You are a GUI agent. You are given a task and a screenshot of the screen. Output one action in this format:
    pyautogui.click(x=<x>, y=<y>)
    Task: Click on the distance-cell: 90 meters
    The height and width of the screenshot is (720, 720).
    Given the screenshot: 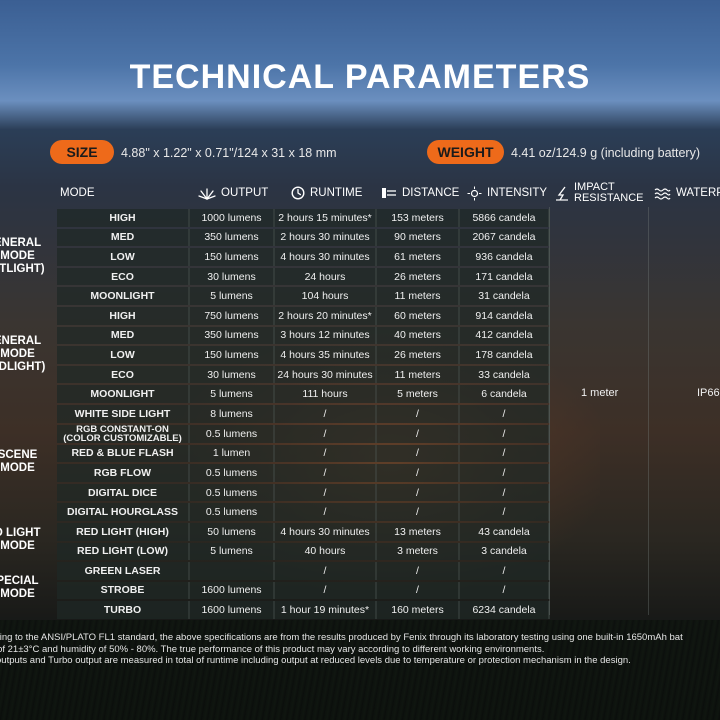 What is the action you would take?
    pyautogui.click(x=418, y=237)
    